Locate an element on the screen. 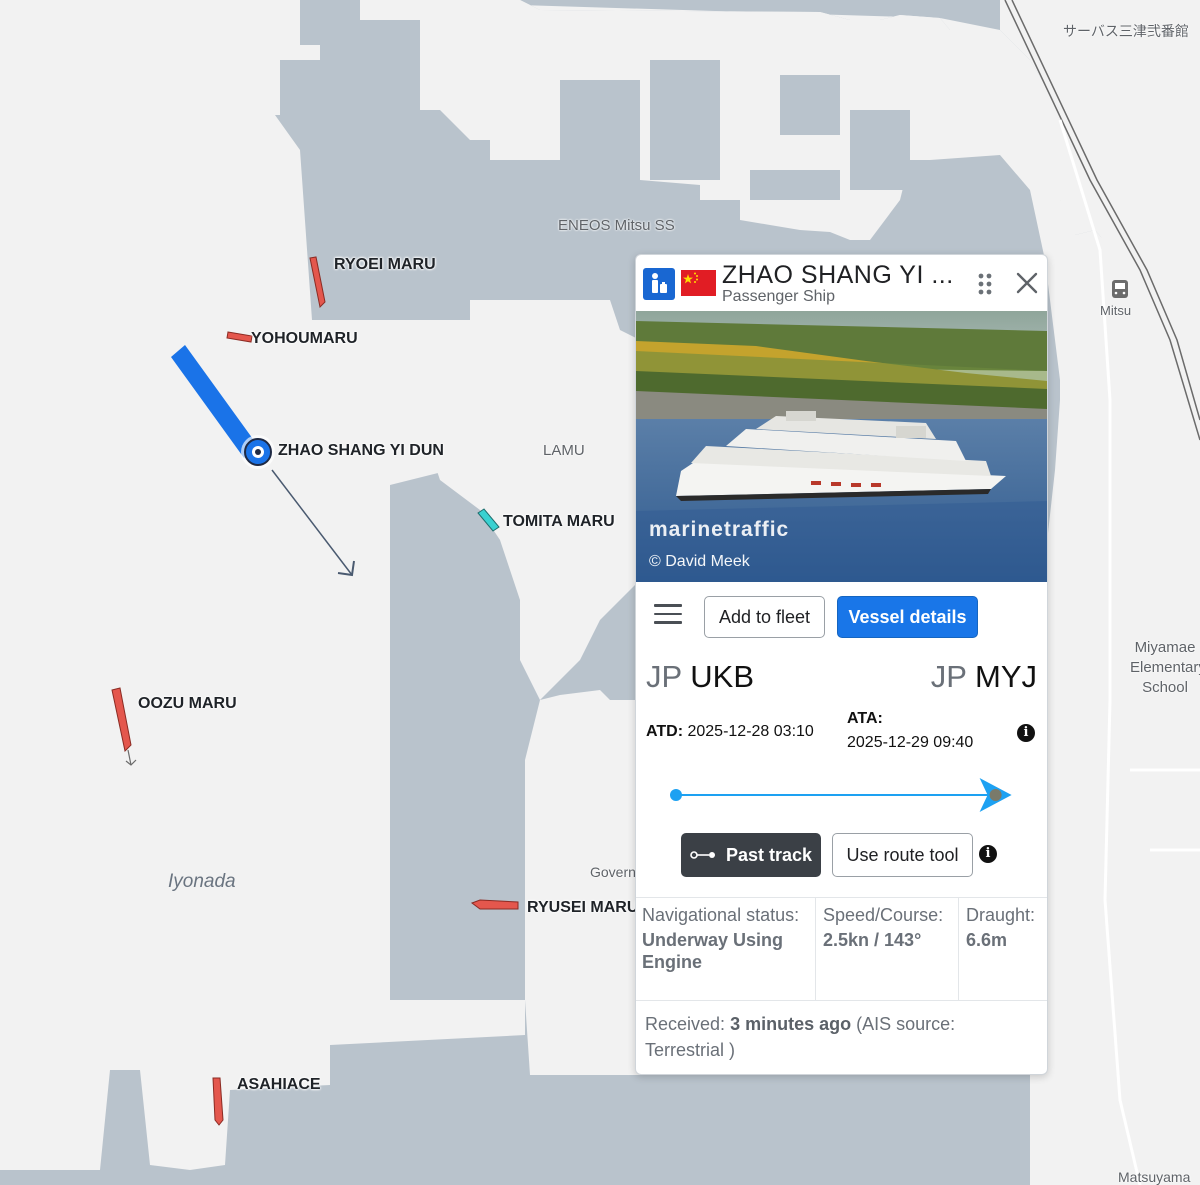 Image resolution: width=1200 pixels, height=1185 pixels. action-row: Add to fleet Vessel details is located at coordinates (841, 615).